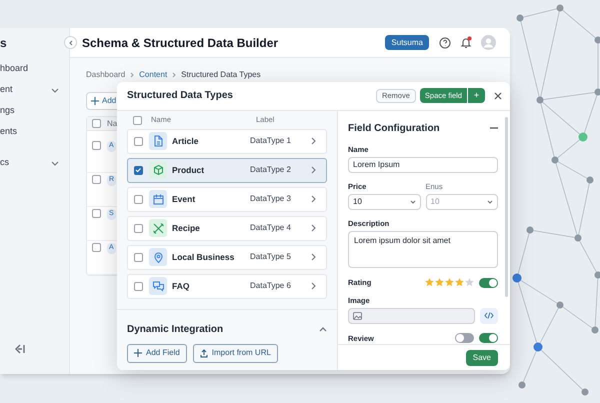  I want to click on notification-icon, so click(466, 42).